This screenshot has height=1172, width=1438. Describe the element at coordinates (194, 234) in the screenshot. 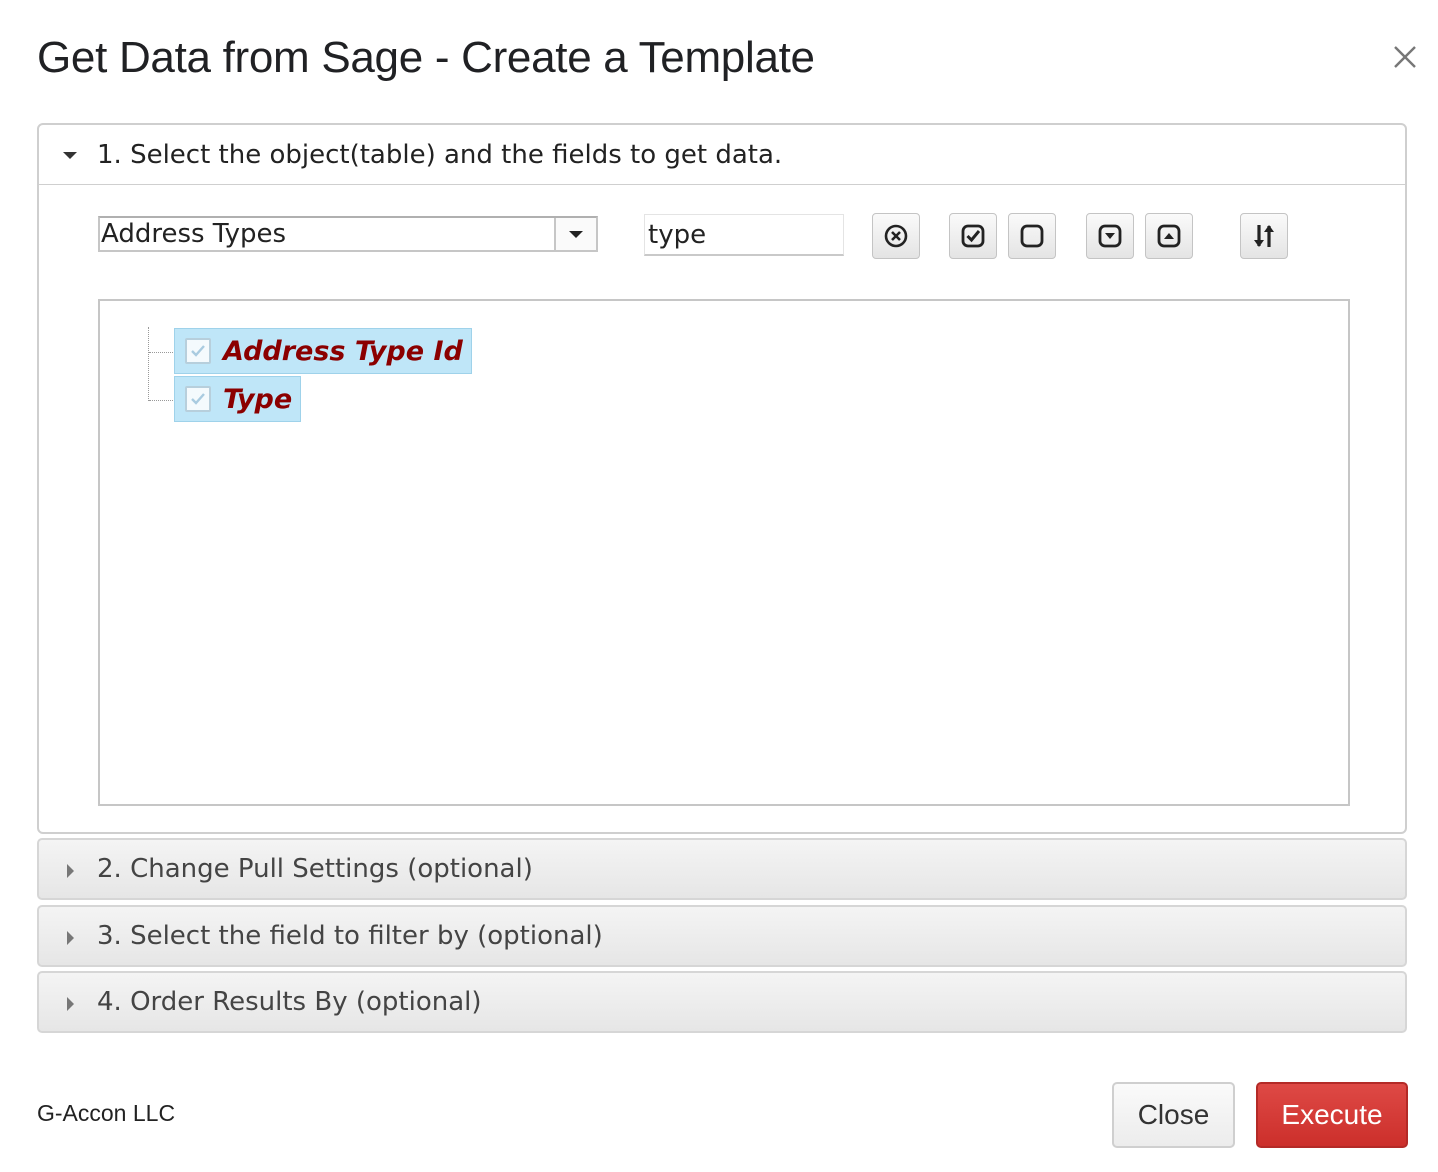

I see `object-select-value: Address Types` at that location.